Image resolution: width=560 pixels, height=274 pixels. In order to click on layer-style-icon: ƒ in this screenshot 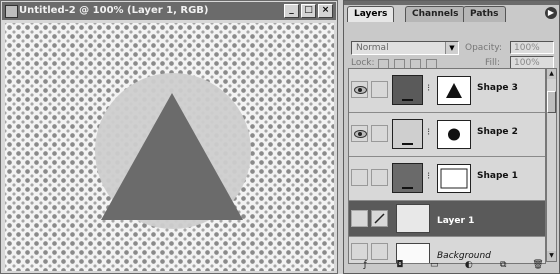, I will do `click(365, 265)`.